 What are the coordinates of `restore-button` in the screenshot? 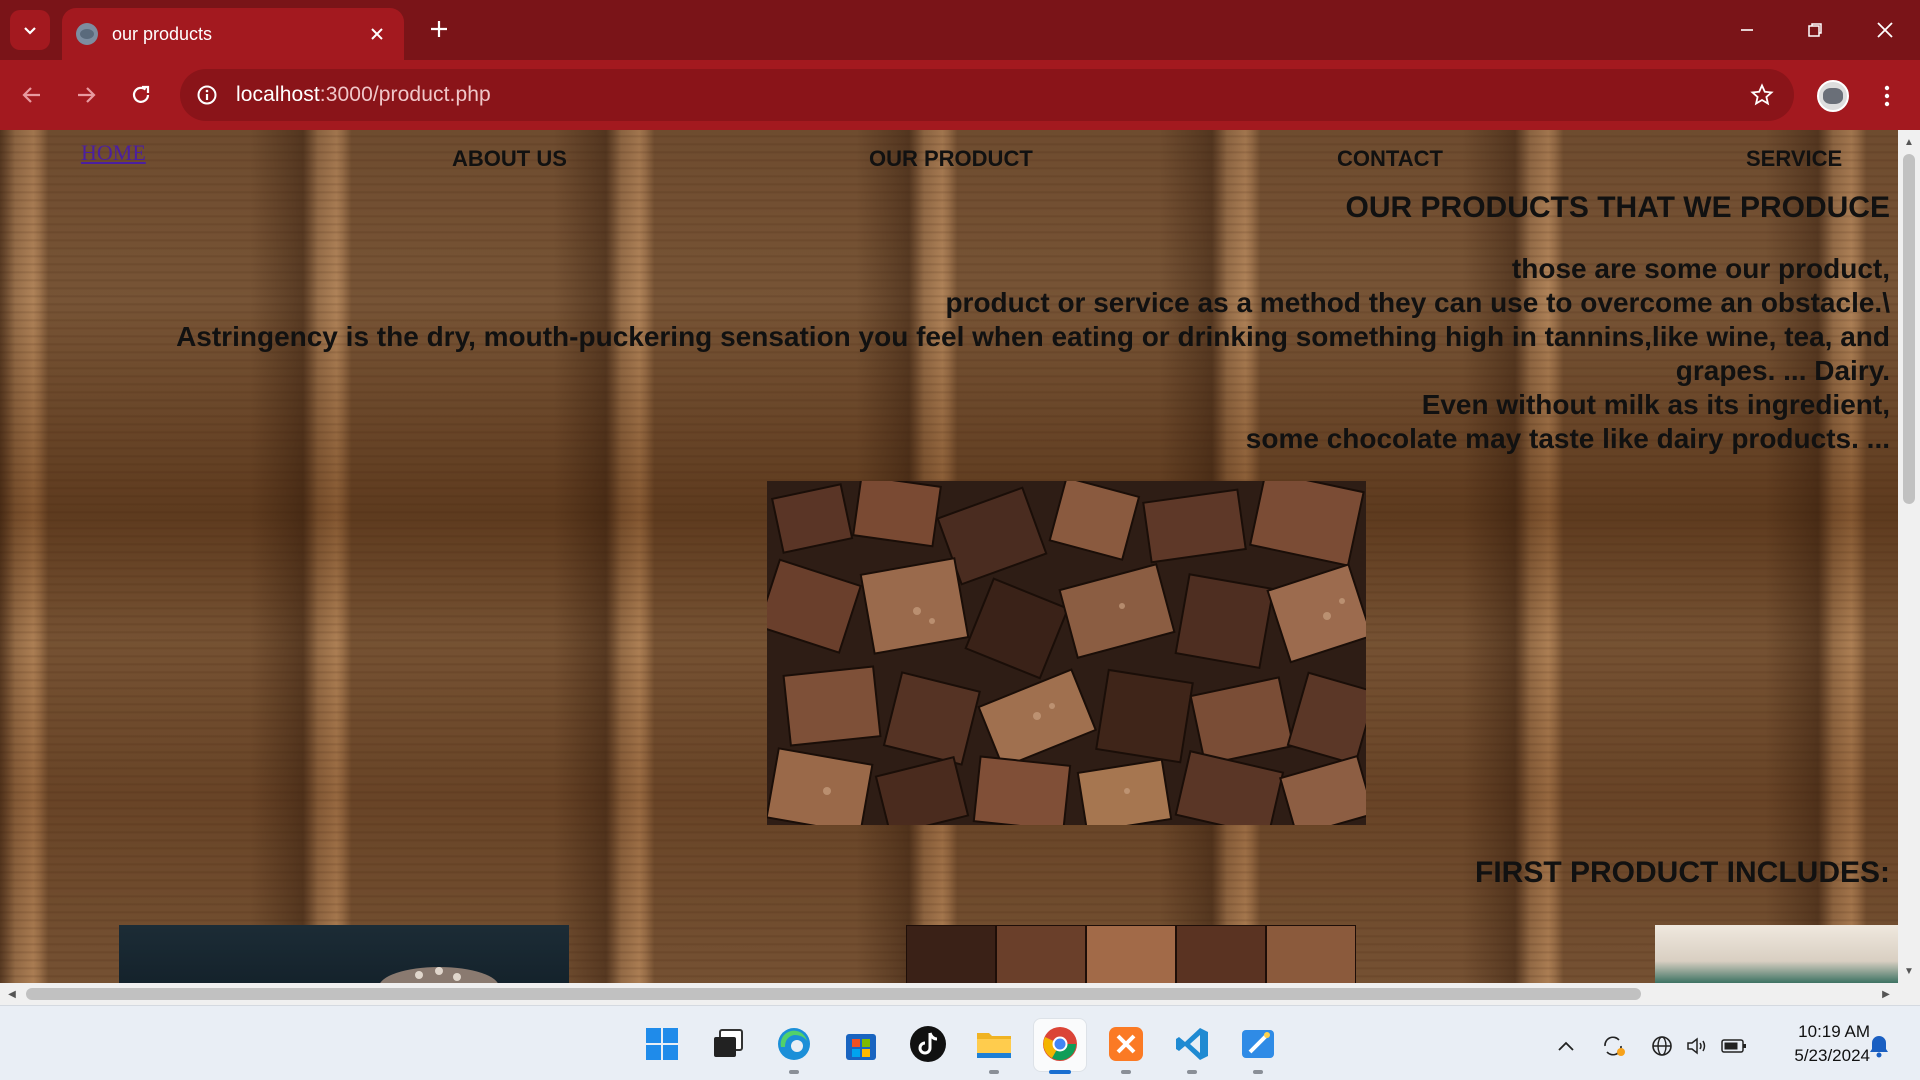 It's located at (1815, 30).